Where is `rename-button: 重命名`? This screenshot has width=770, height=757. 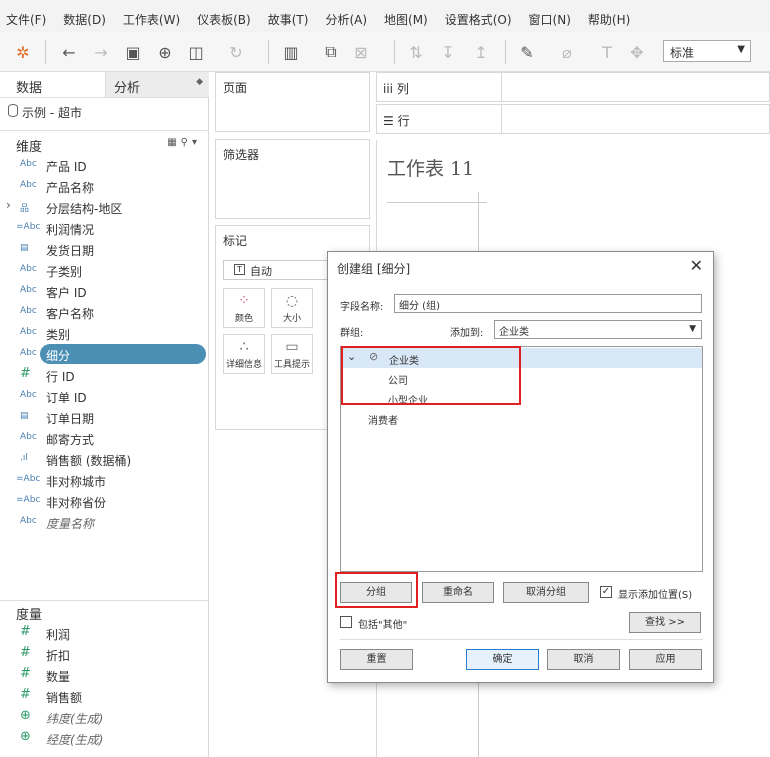
rename-button: 重命名 is located at coordinates (458, 592).